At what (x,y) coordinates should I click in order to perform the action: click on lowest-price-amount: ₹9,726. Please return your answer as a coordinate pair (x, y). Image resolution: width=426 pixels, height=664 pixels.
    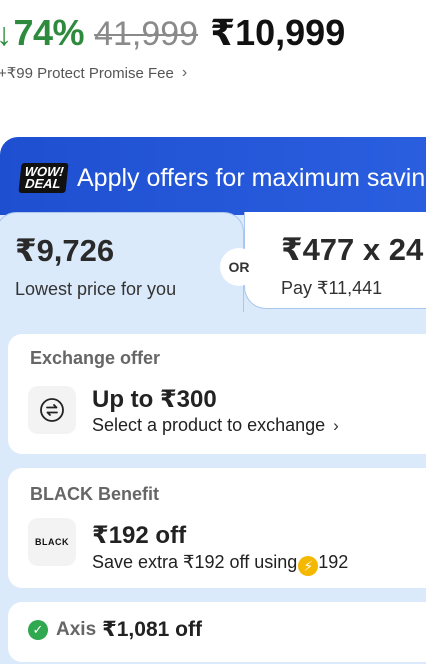
    Looking at the image, I should click on (65, 250).